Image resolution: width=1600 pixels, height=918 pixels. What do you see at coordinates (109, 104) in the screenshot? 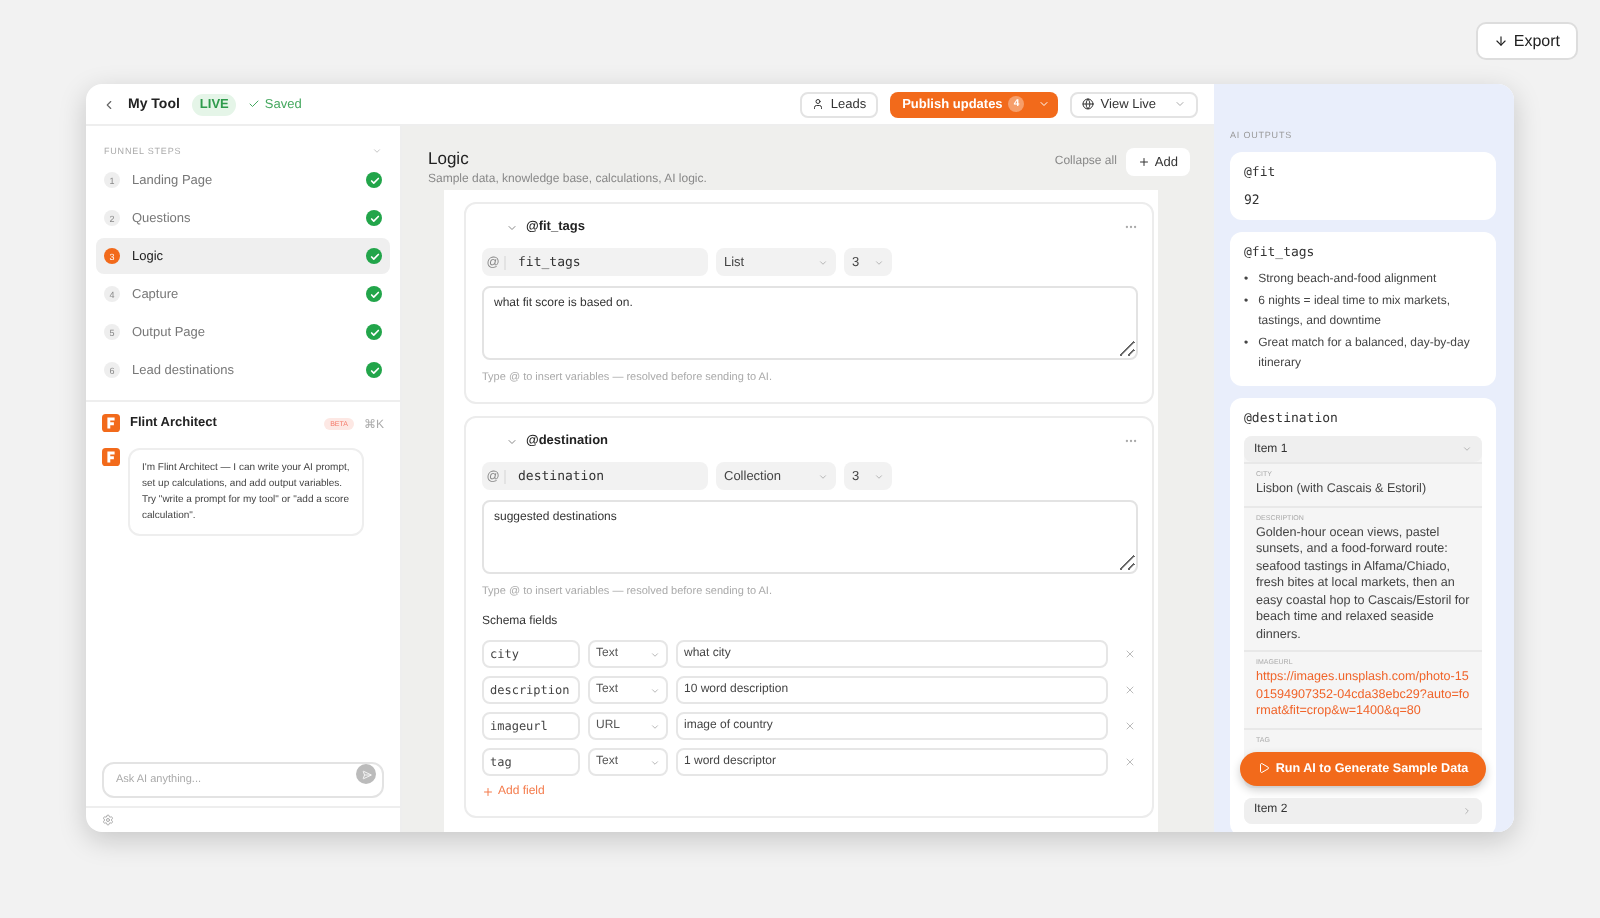
I see `back-icon` at bounding box center [109, 104].